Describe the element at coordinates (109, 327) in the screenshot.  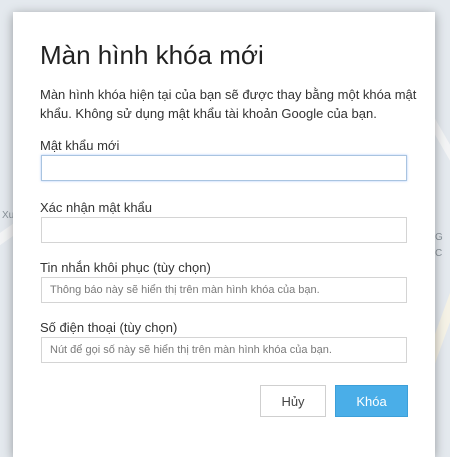
I see `phone-number-label: Số điện thoại (tùy chọn)` at that location.